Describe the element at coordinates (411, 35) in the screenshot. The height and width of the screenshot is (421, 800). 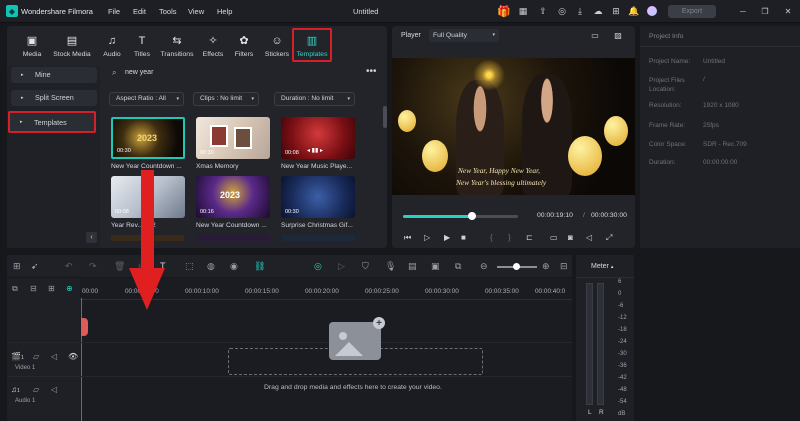
I see `player-label: Player` at that location.